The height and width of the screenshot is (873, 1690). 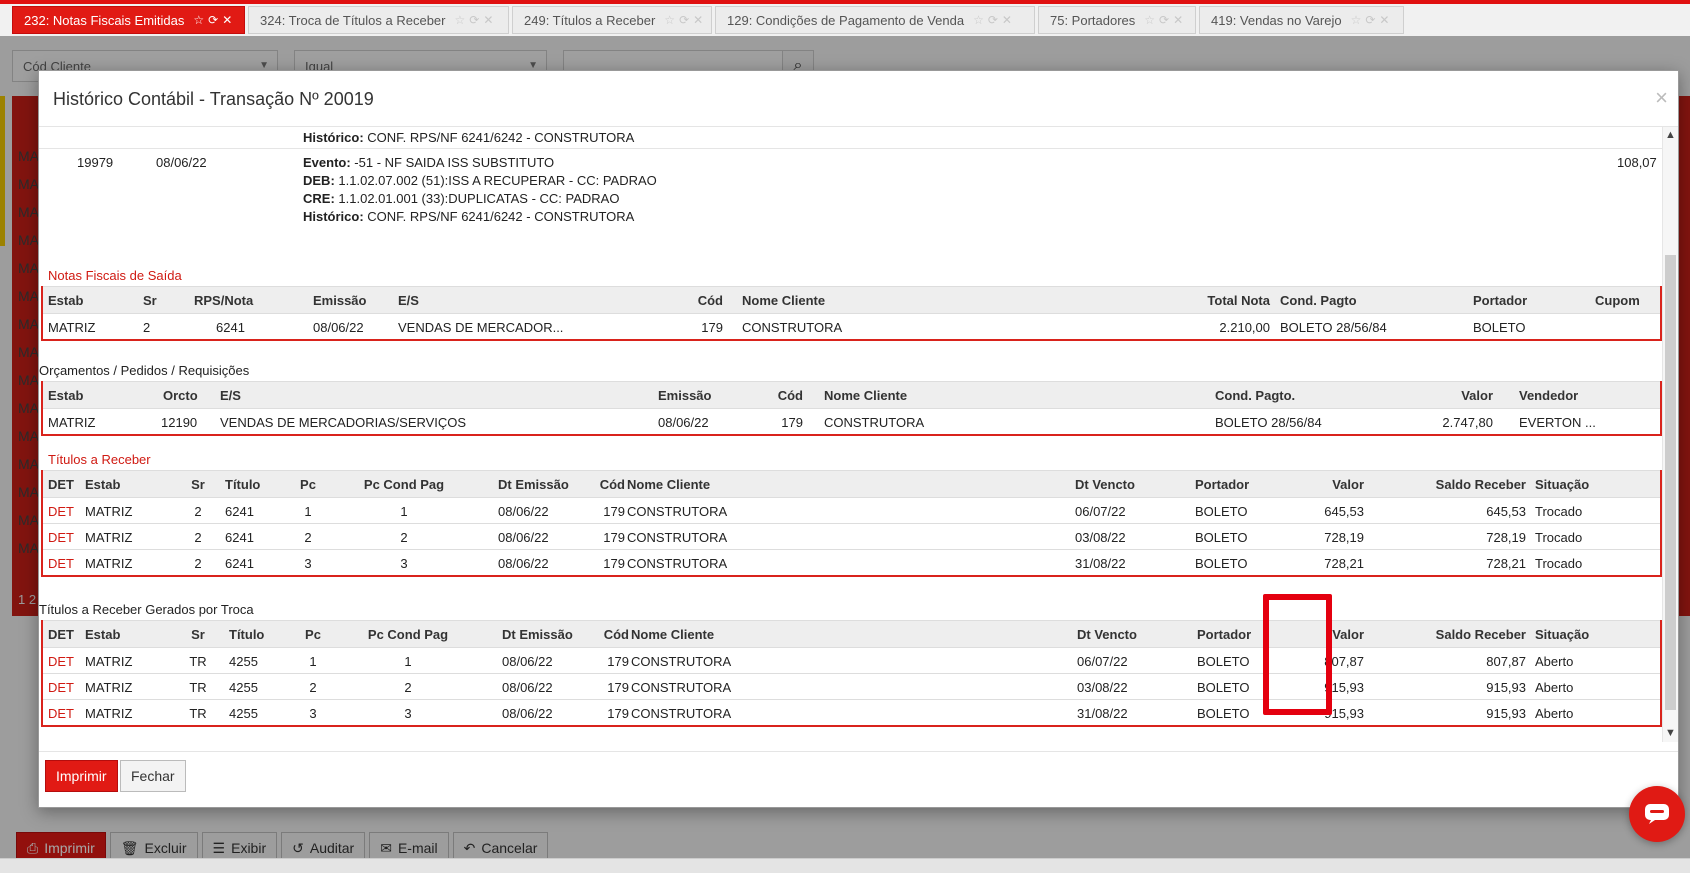 I want to click on modal-print-button: Imprimir, so click(x=81, y=776).